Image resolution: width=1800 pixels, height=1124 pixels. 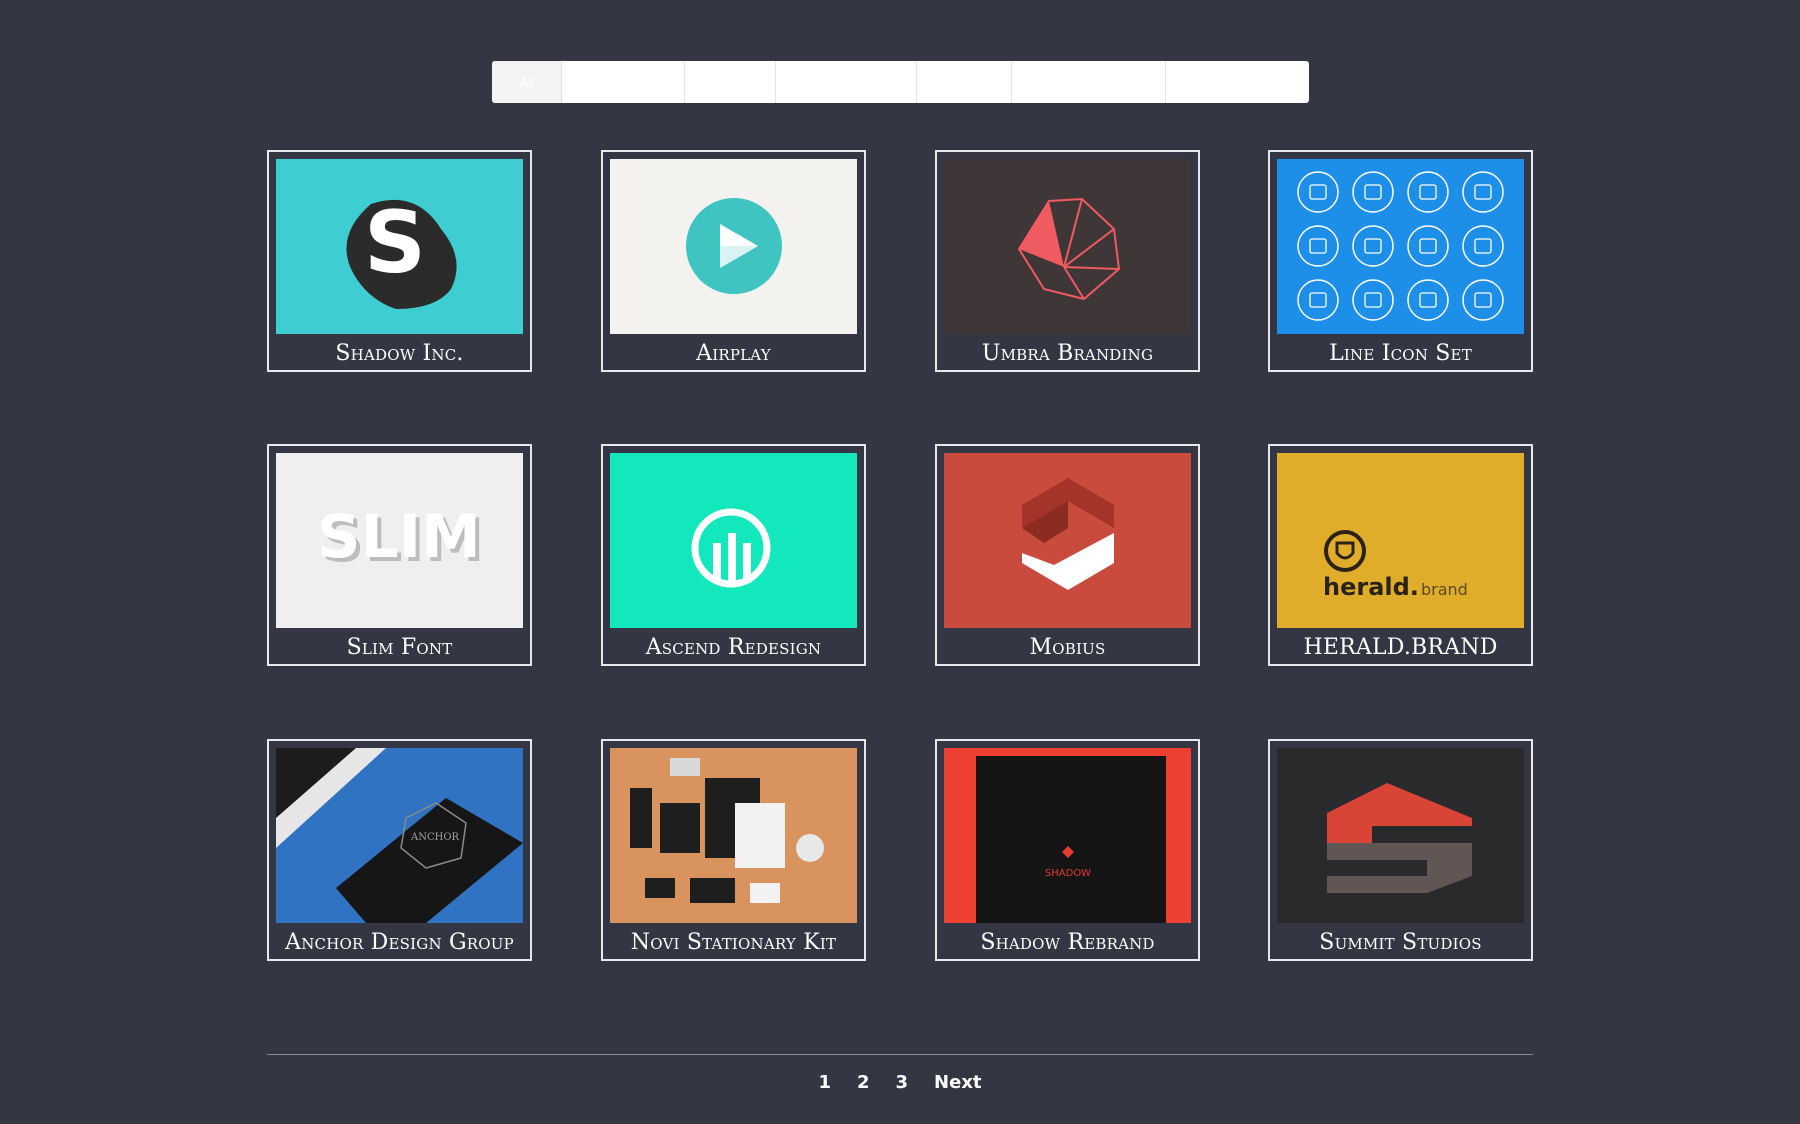 What do you see at coordinates (900, 1054) in the screenshot?
I see `pagination-divider` at bounding box center [900, 1054].